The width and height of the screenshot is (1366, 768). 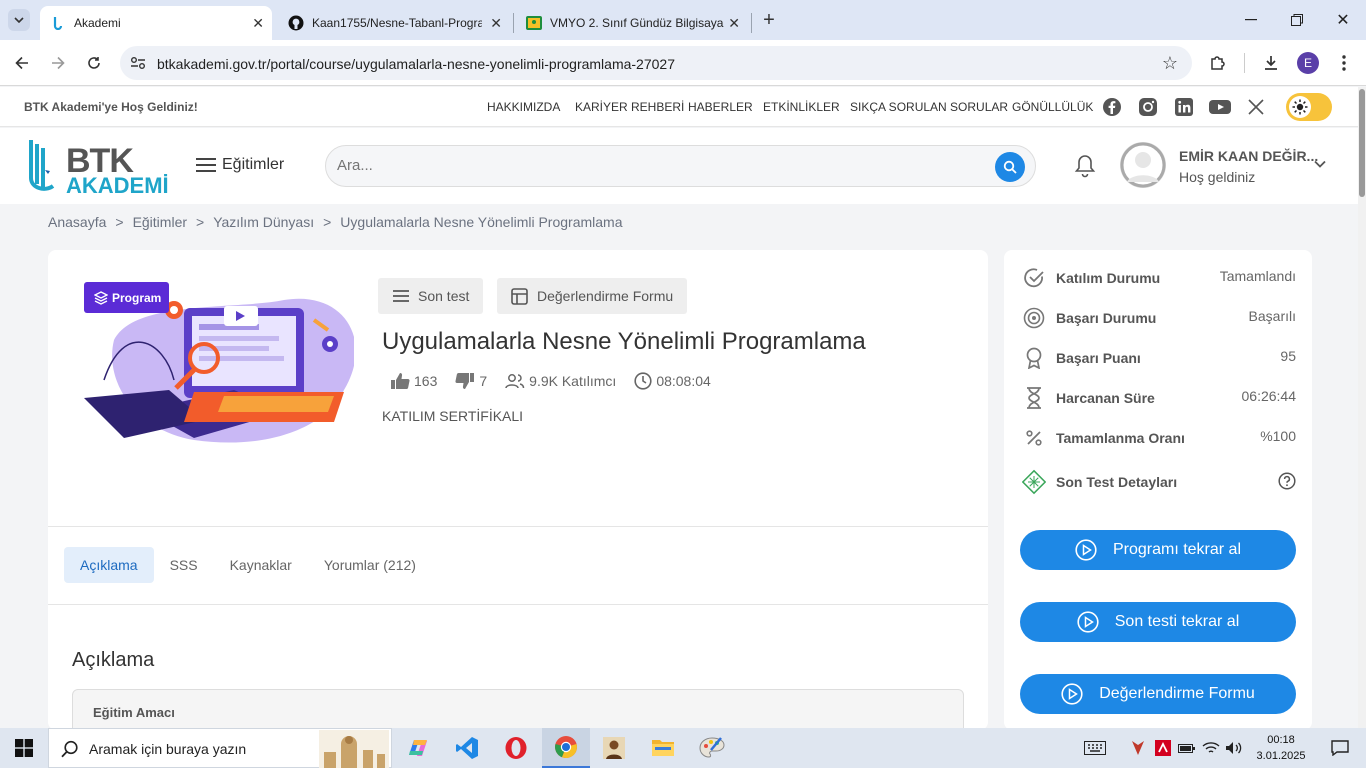 I want to click on likes-stat: 163, so click(x=413, y=381).